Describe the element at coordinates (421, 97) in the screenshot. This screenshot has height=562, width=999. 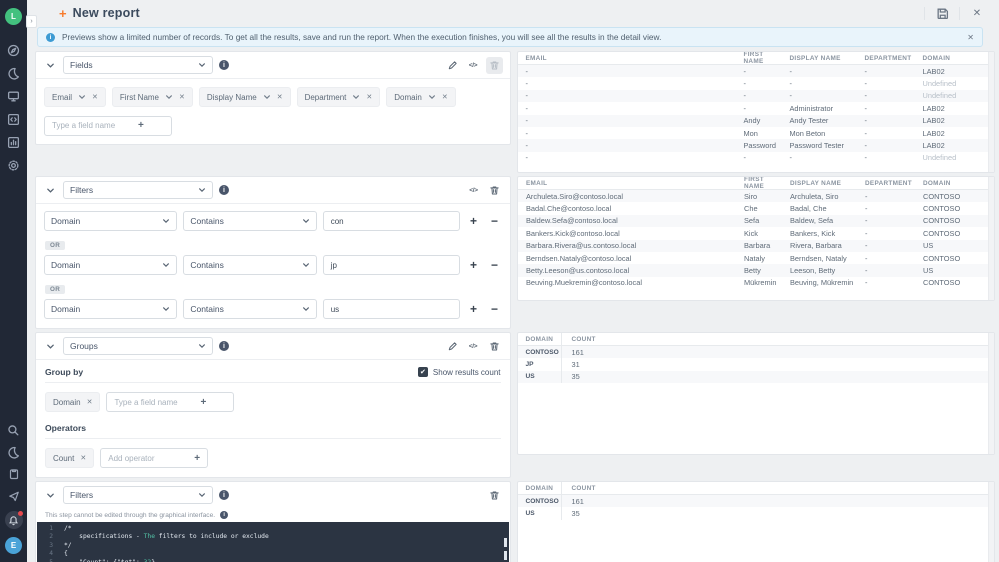
I see `field-chip: Domain ✕` at that location.